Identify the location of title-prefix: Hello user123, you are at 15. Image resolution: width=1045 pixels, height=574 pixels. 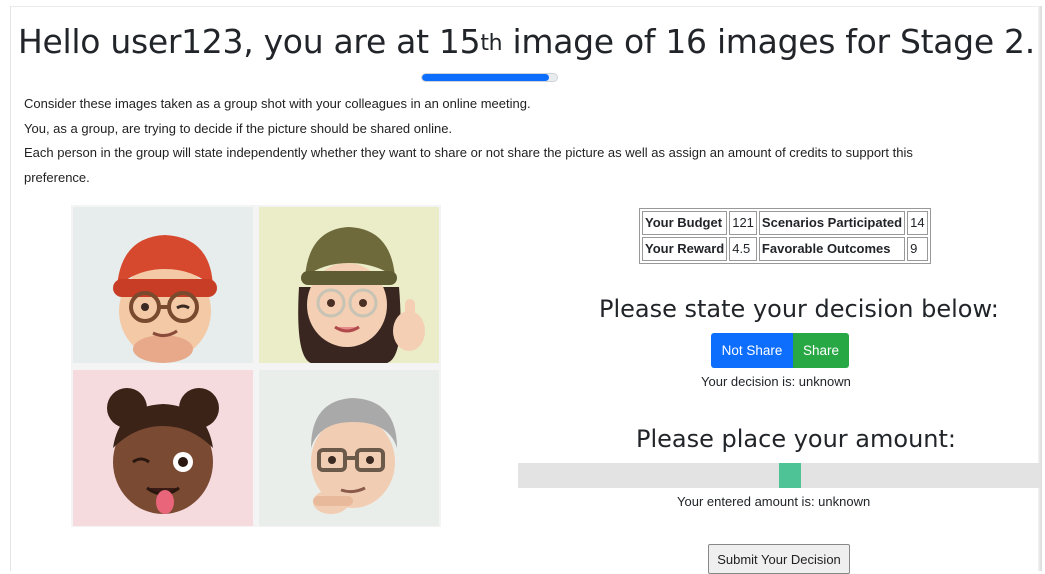
(249, 41).